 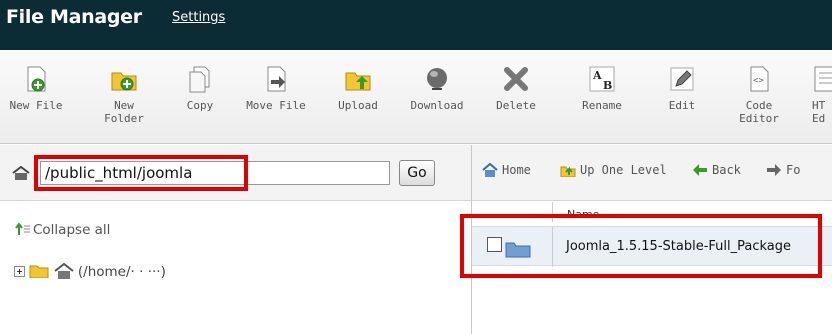 I want to click on upload-button: Upload, so click(x=358, y=88).